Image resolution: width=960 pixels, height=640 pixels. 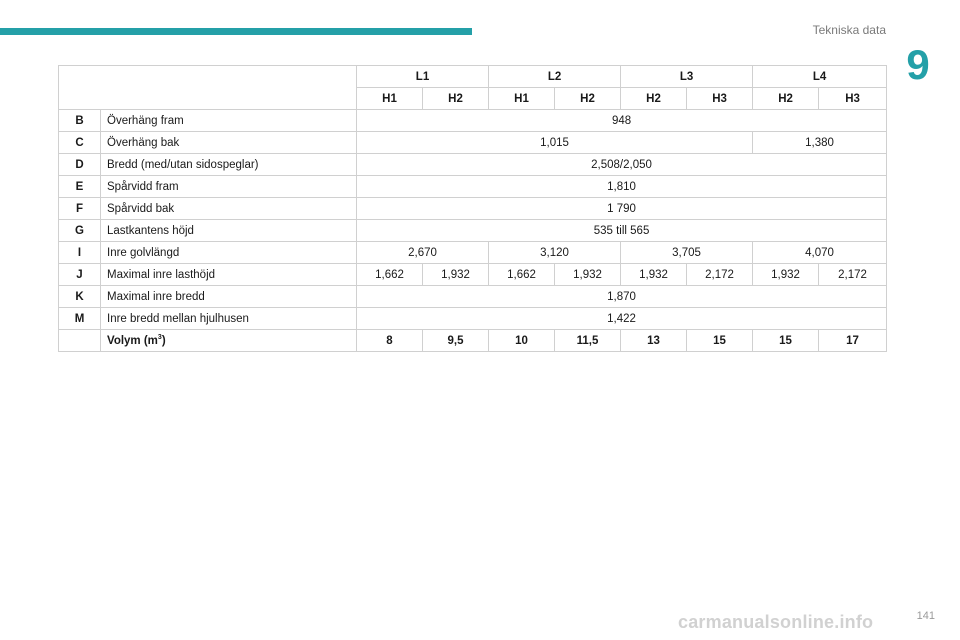 I want to click on volume-label-close: ), so click(x=163, y=340).